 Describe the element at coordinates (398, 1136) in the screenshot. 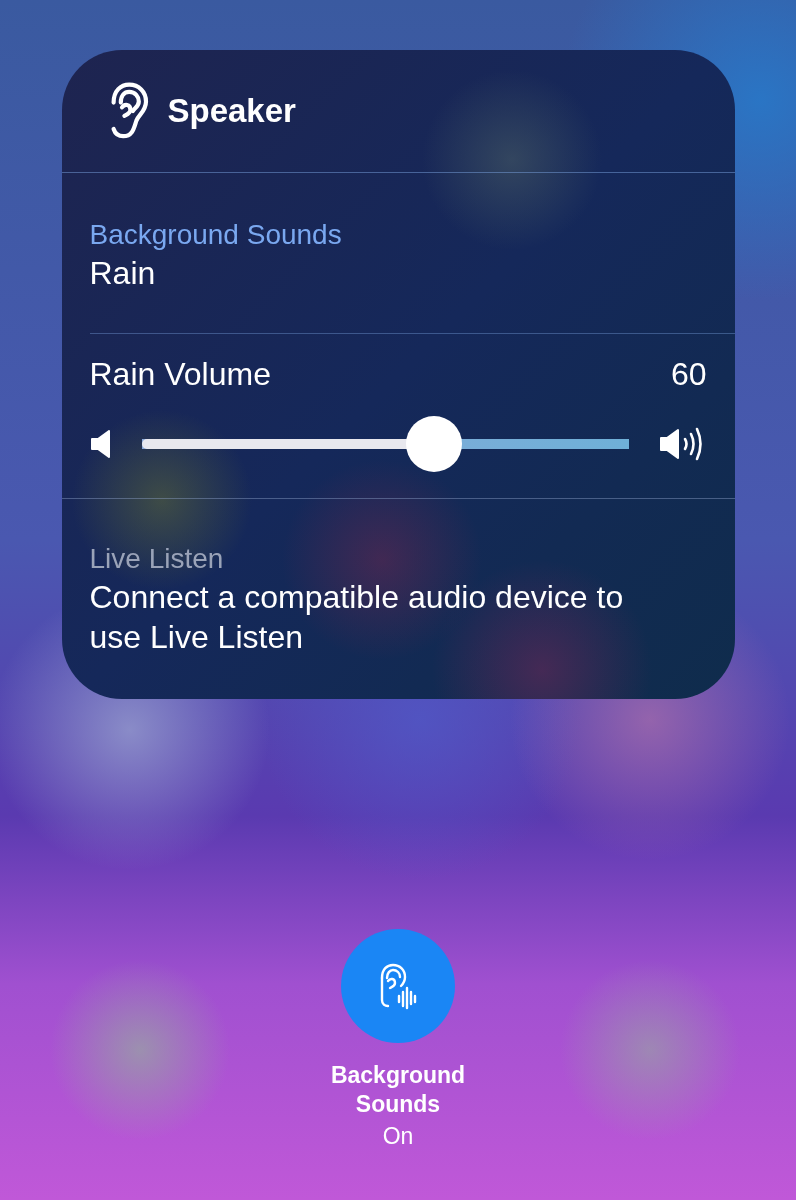

I see `toggle-status: On` at that location.